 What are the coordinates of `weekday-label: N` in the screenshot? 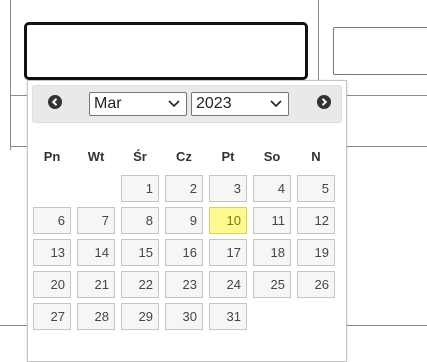 It's located at (316, 156).